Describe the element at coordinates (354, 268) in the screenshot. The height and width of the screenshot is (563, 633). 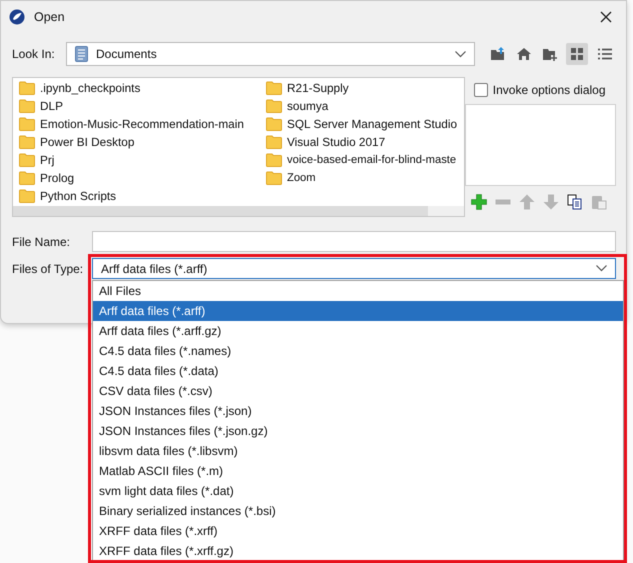
I see `files-of-type-dropdown: Arff data files (*.arff)` at that location.